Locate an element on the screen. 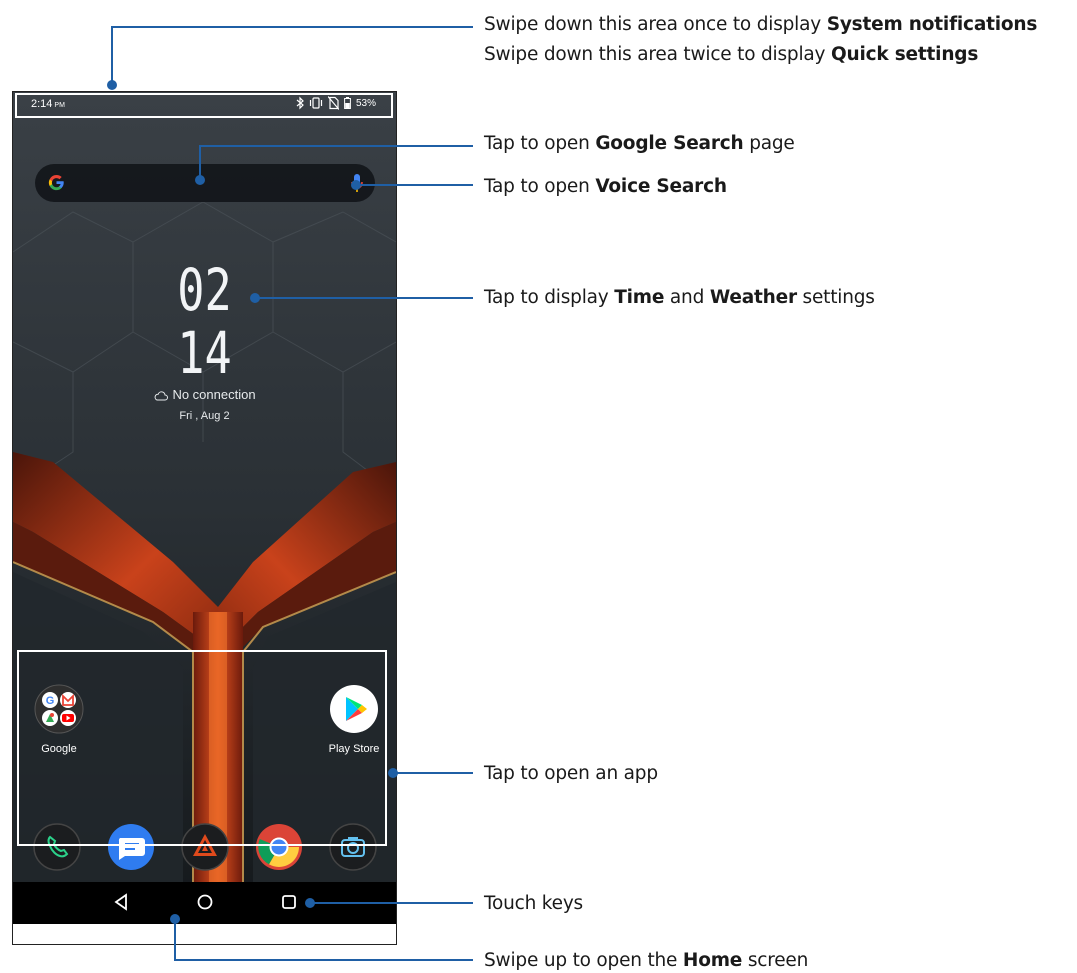 The image size is (1077, 973). callout-open-app: Tap to open an app is located at coordinates (571, 773).